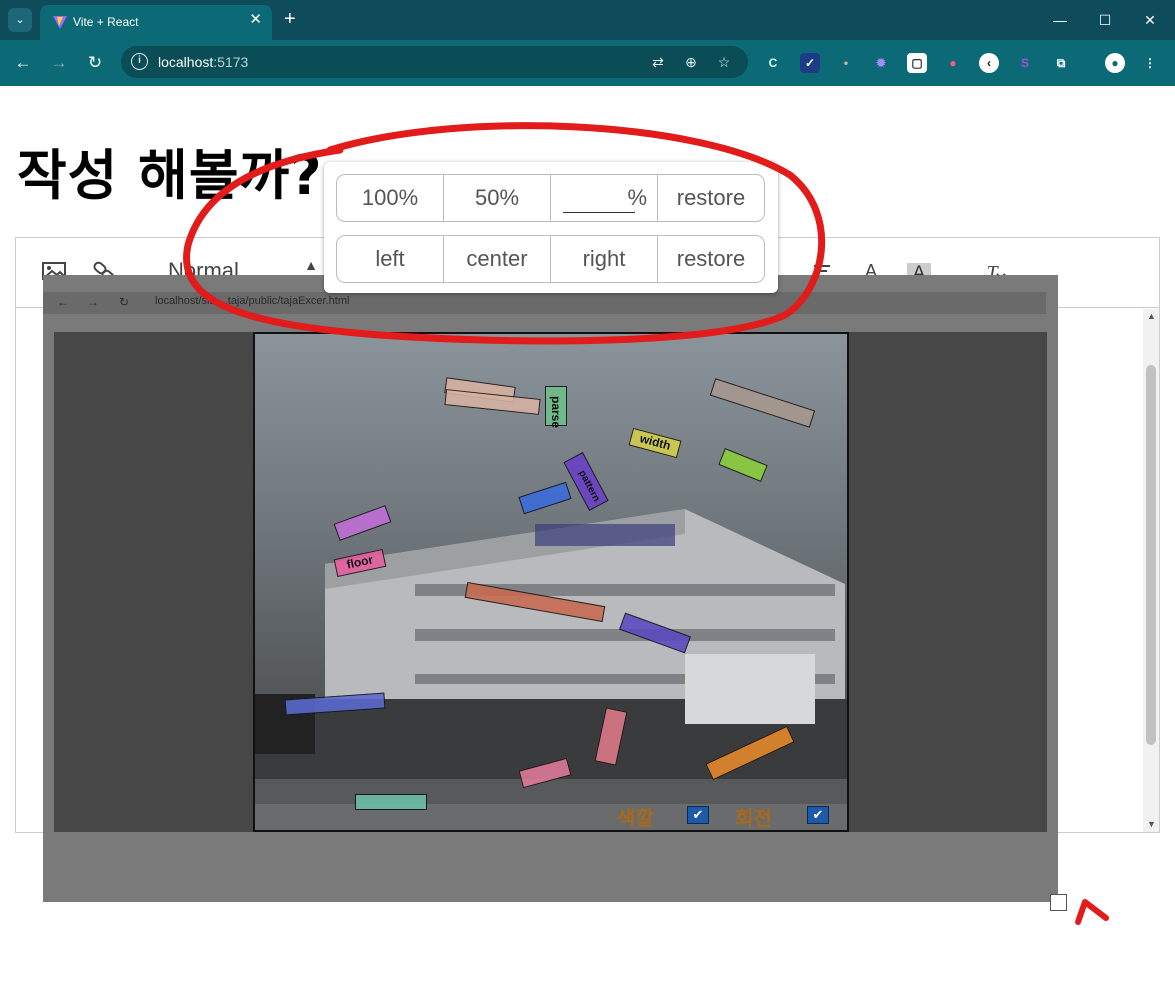 The image size is (1175, 981). Describe the element at coordinates (1150, 20) in the screenshot. I see `close-window-icon: ✕` at that location.